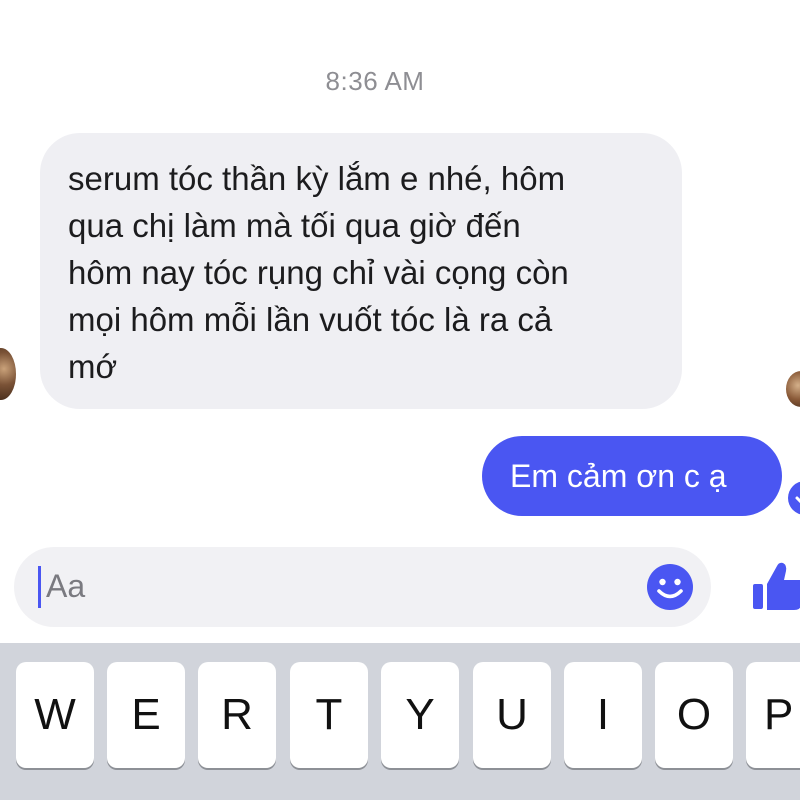  What do you see at coordinates (8, 374) in the screenshot?
I see `sender-avatar` at bounding box center [8, 374].